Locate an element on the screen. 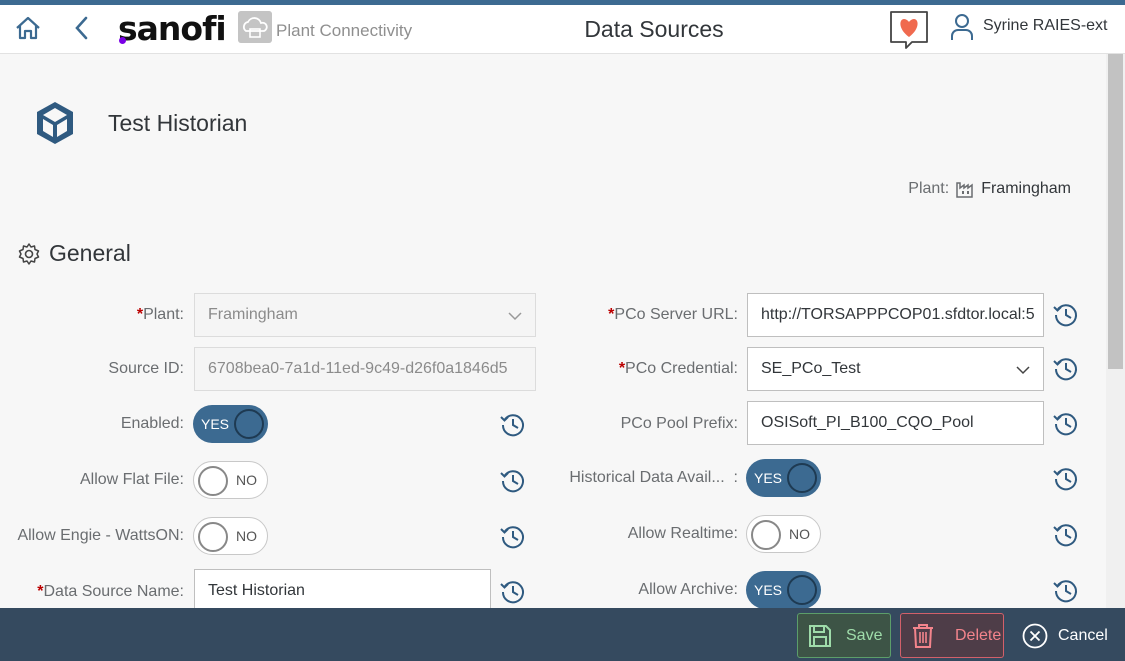  historical-data-colon: : is located at coordinates (735, 477).